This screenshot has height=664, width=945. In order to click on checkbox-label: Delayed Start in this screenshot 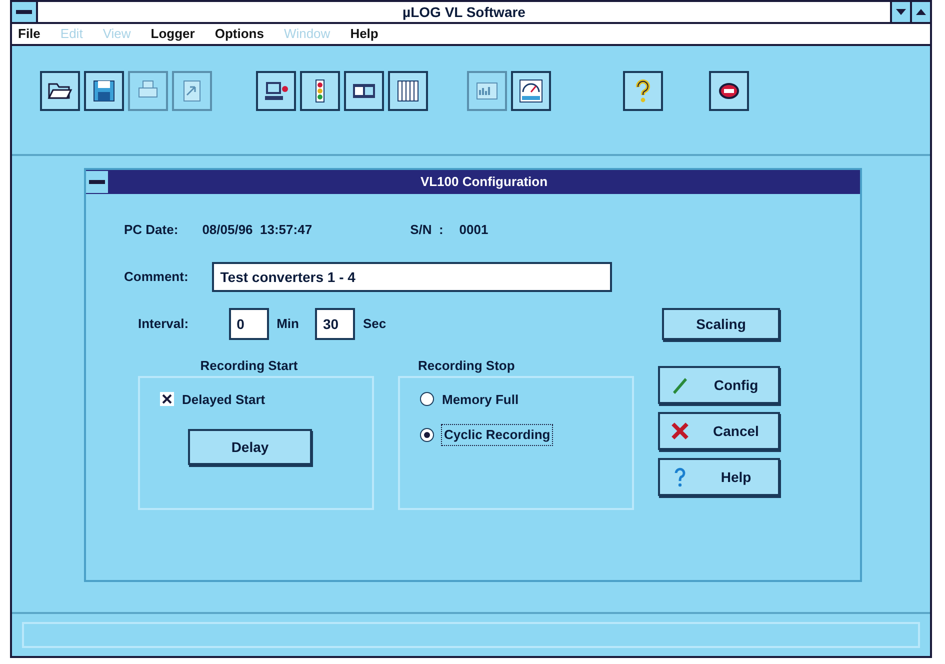, I will do `click(224, 399)`.